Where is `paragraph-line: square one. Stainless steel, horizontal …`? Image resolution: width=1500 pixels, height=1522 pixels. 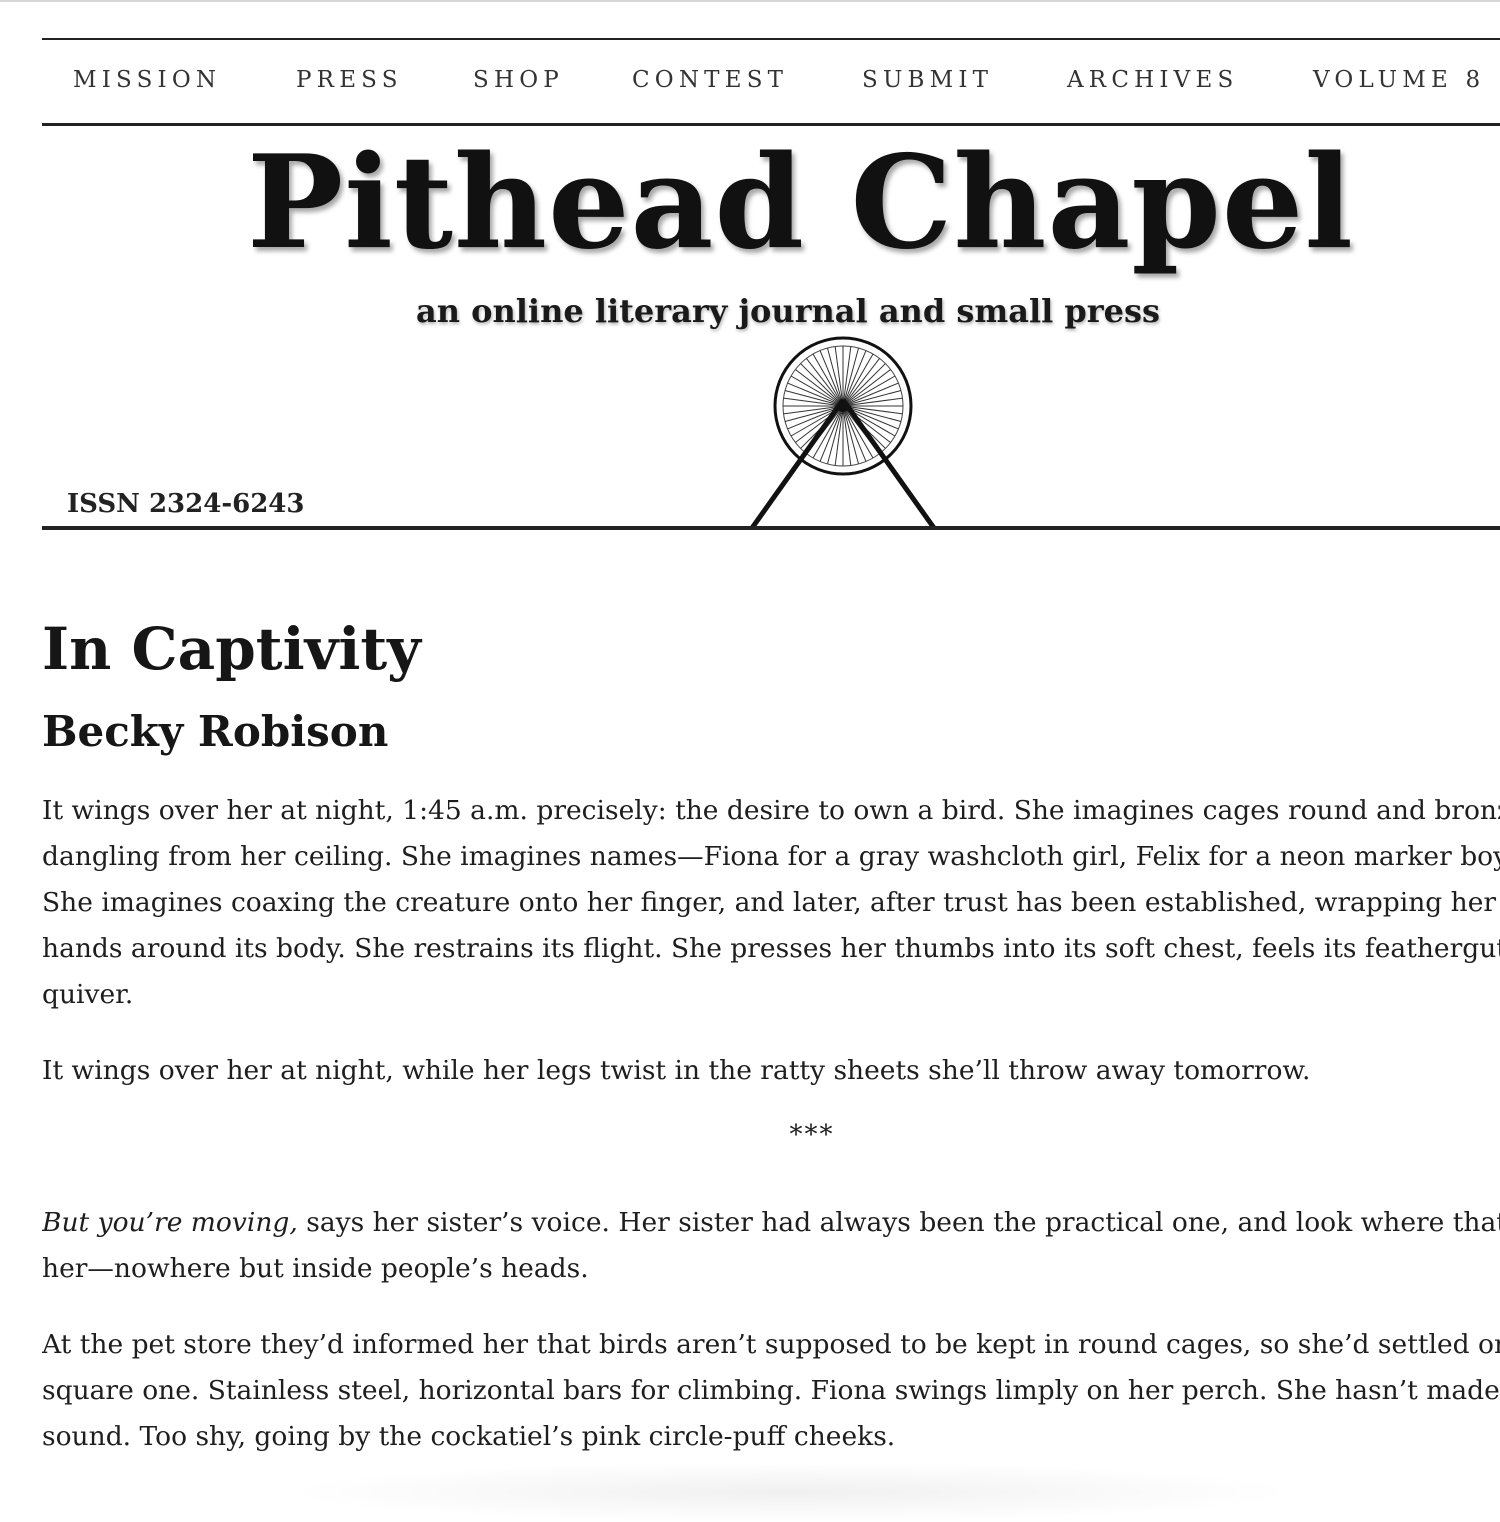
paragraph-line: square one. Stainless steel, horizontal … is located at coordinates (771, 1390).